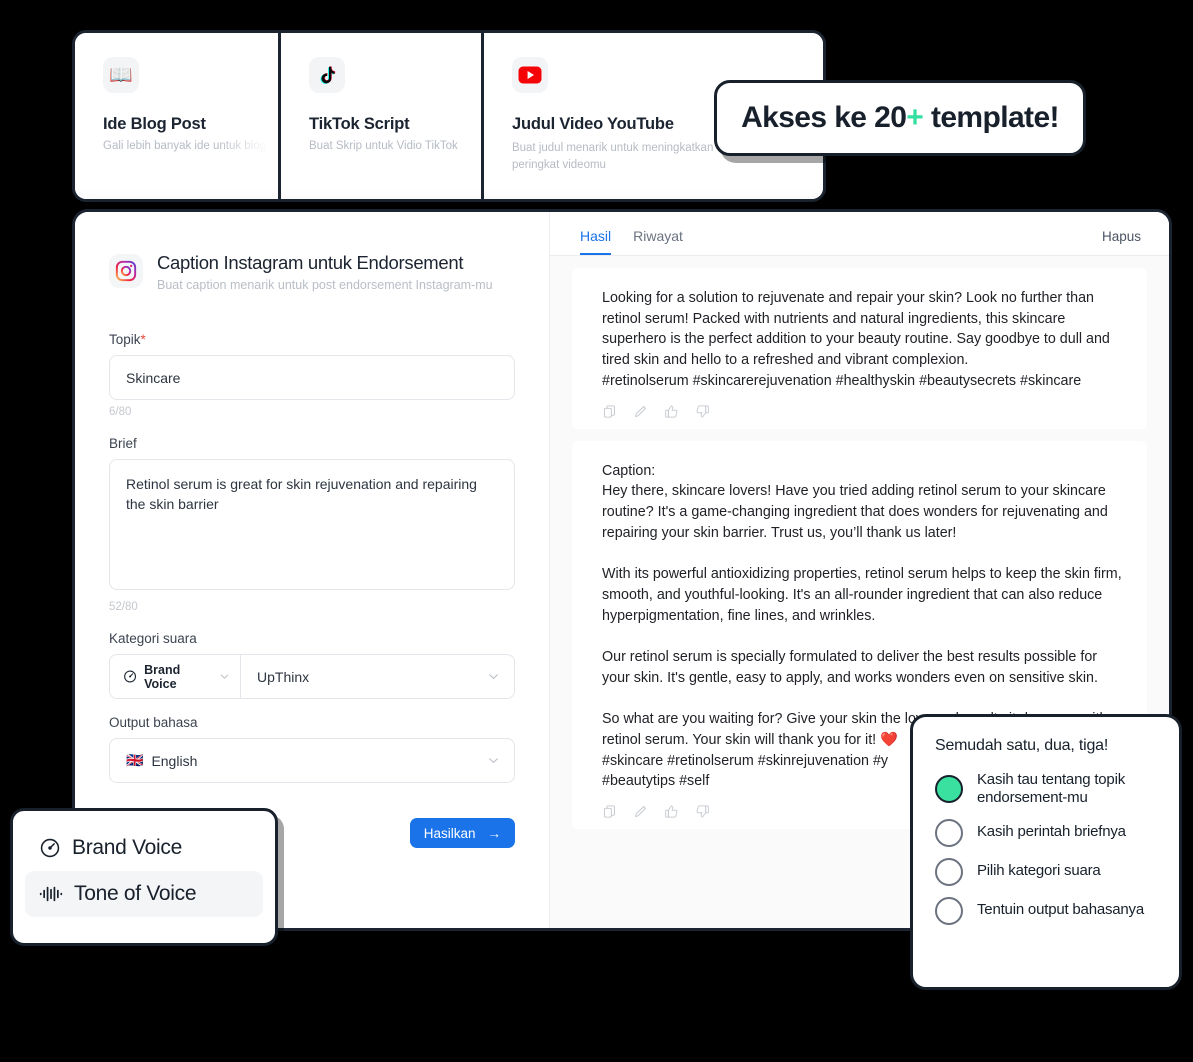 The height and width of the screenshot is (1062, 1193). I want to click on generate-row: Hasilkan →, so click(462, 833).